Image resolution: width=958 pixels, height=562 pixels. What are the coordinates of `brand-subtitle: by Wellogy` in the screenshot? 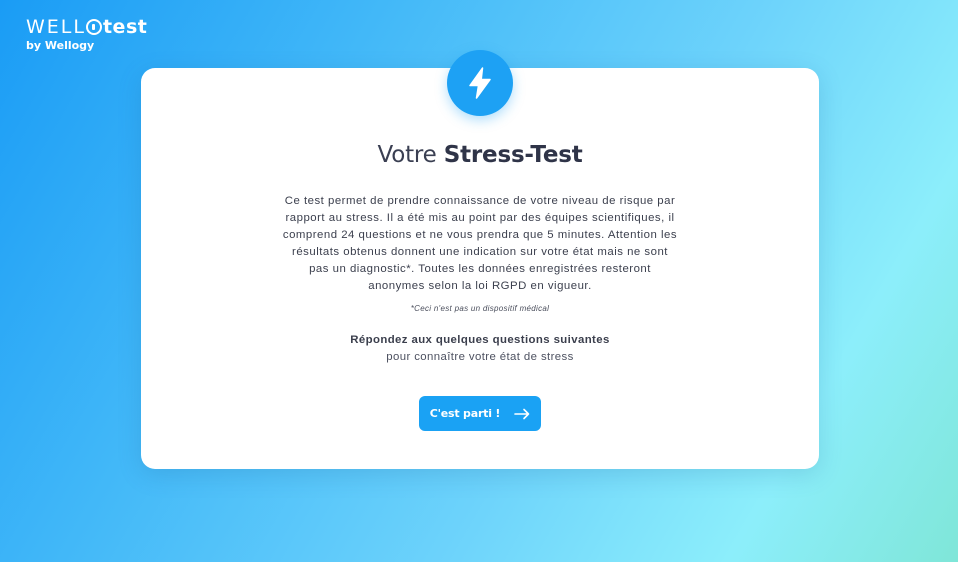 It's located at (60, 45).